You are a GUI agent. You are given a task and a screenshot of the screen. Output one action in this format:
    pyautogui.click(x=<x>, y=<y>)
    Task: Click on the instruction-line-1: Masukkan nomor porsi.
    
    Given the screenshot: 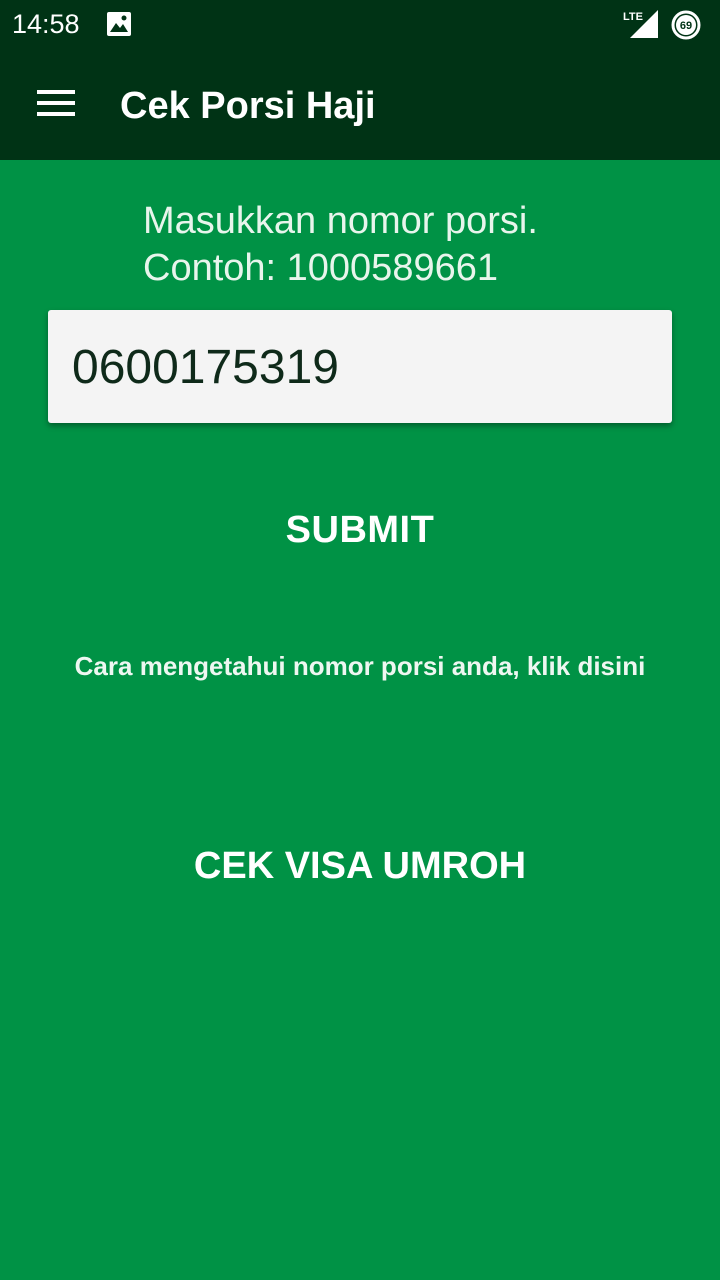 What is the action you would take?
    pyautogui.click(x=340, y=221)
    